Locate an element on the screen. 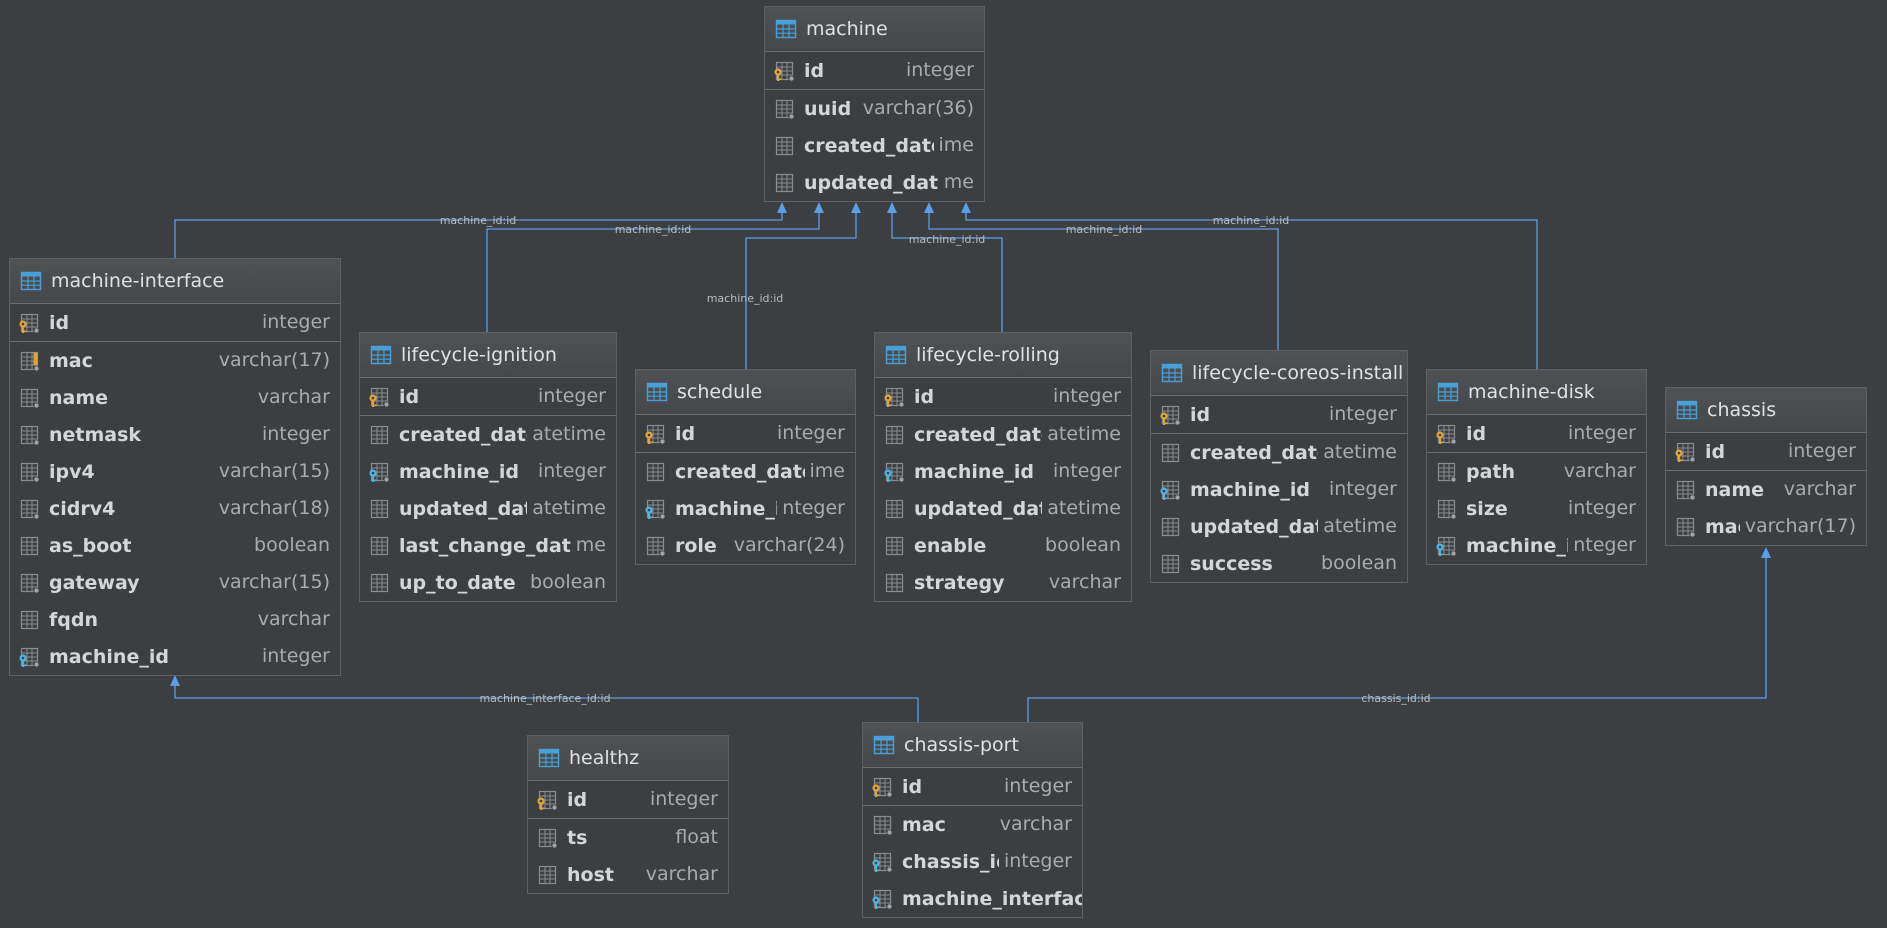 This screenshot has width=1887, height=928. column-row: cidrv4 varchar(18) is located at coordinates (175, 508).